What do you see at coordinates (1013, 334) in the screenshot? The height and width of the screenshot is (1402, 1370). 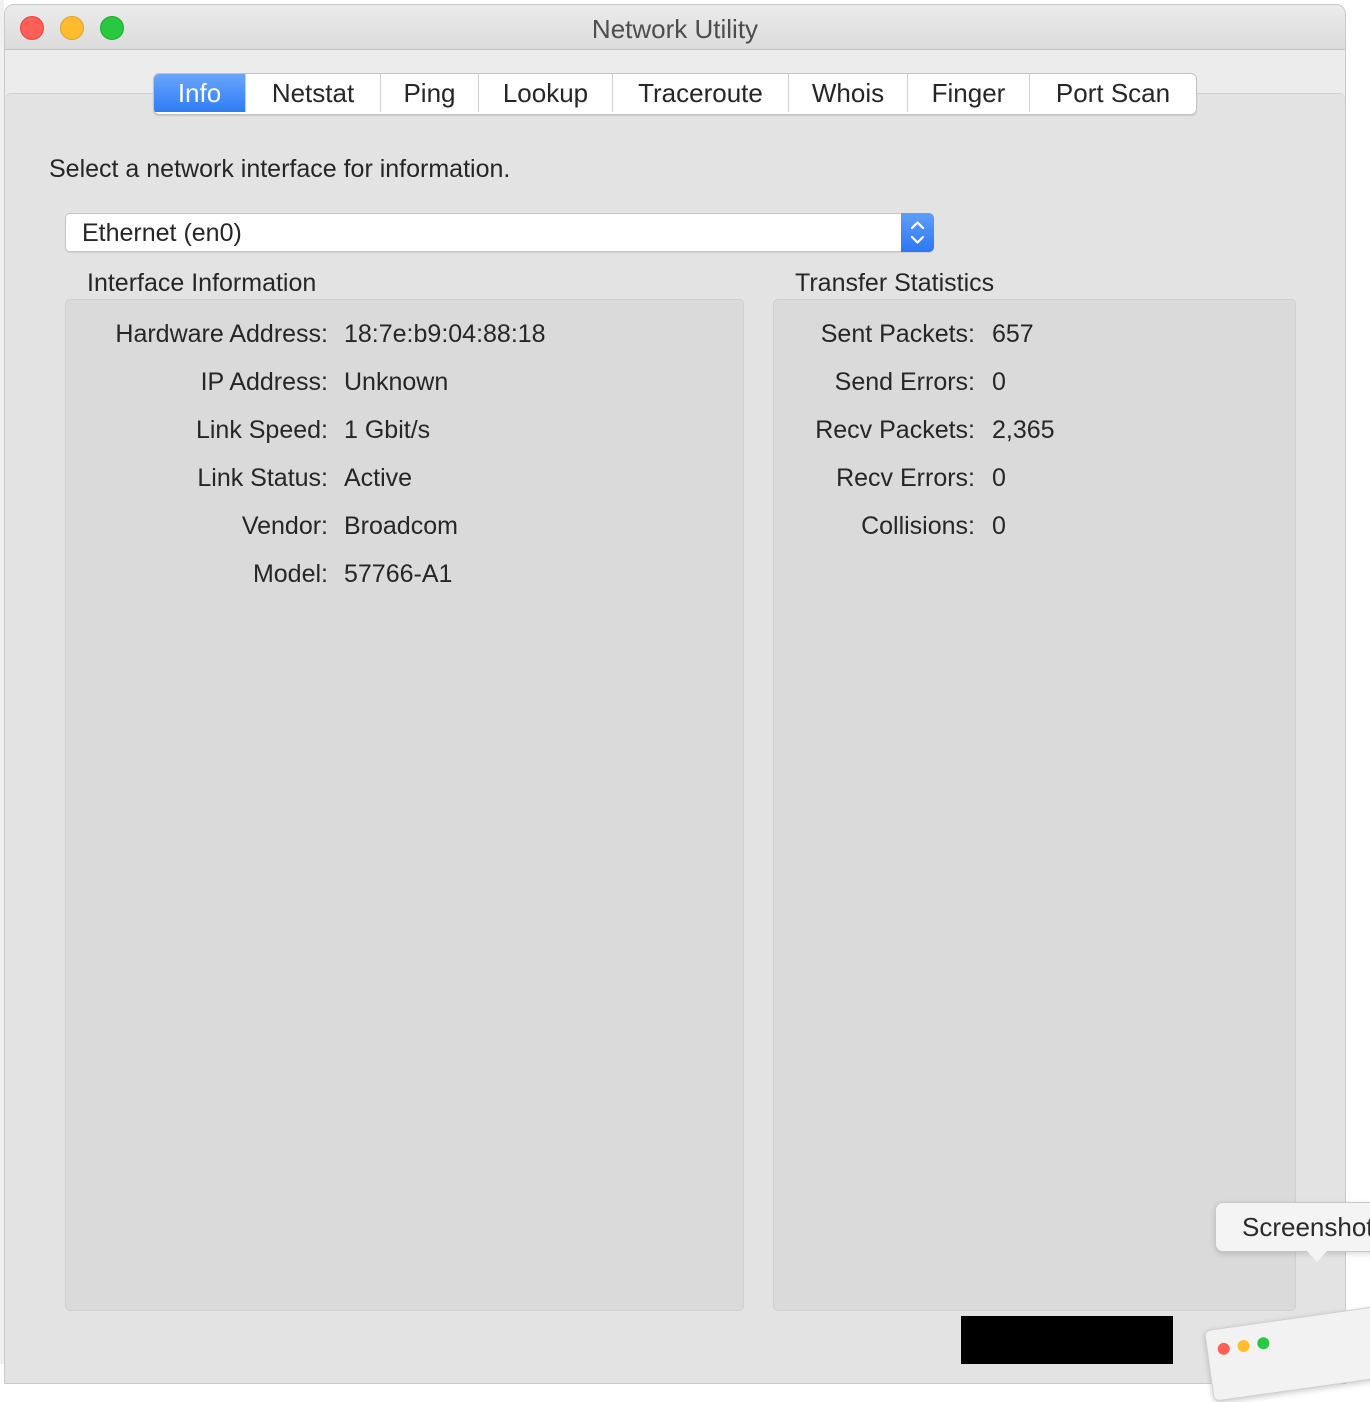 I see `stat-value: 657` at bounding box center [1013, 334].